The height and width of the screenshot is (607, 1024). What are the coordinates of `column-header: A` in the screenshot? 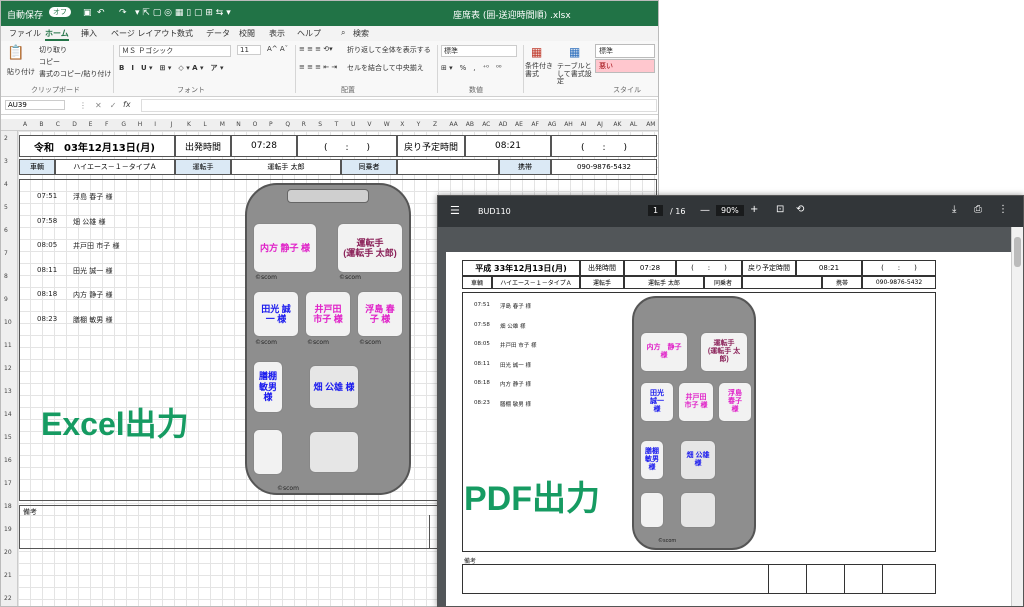 It's located at (25, 124).